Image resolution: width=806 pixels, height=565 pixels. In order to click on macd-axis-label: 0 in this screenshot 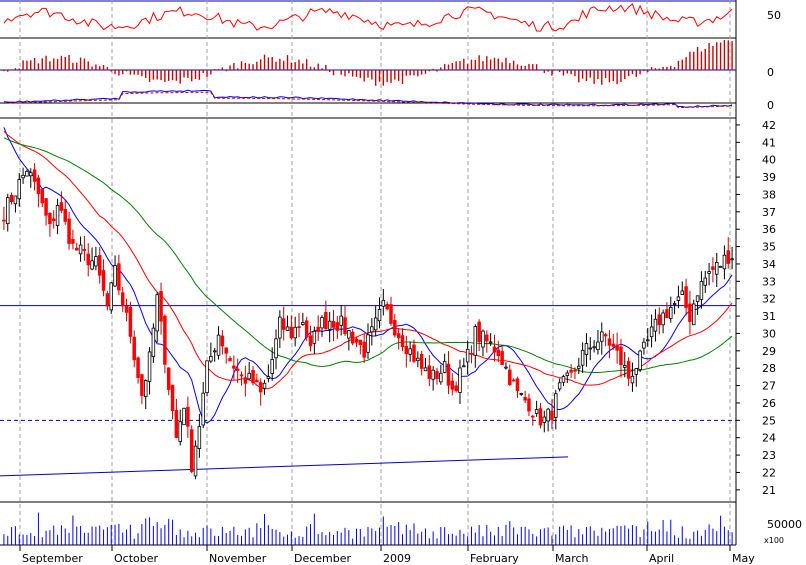, I will do `click(770, 105)`.